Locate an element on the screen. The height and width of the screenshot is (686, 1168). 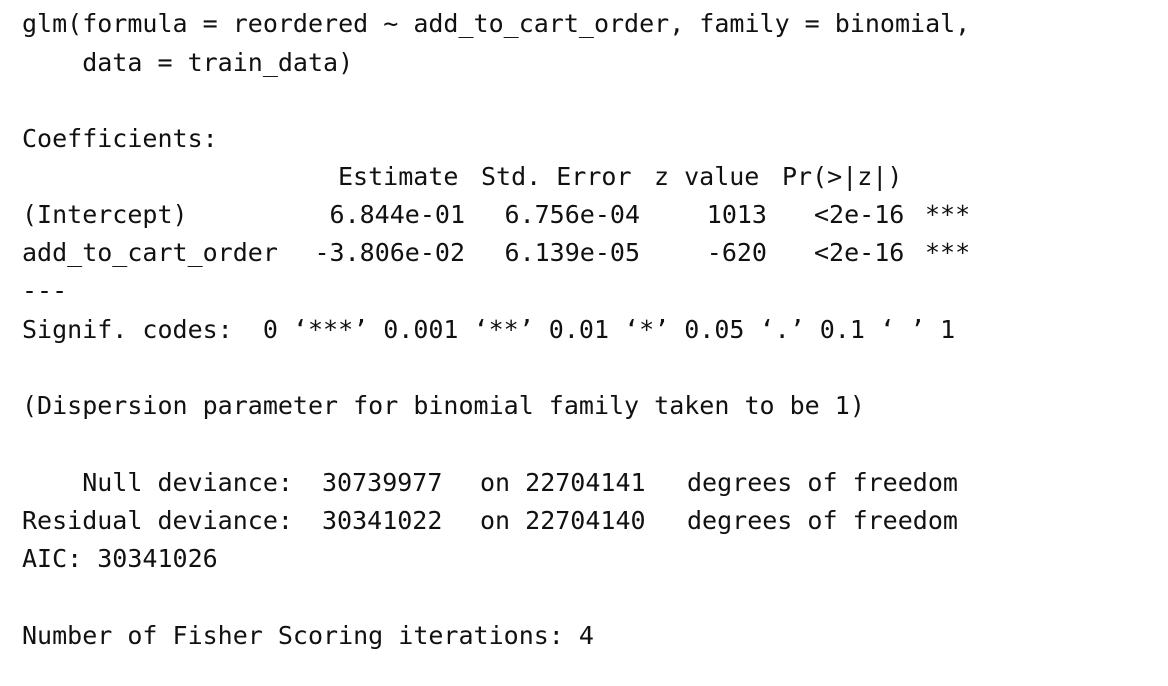
header-std-error: Std. Error is located at coordinates (556, 176).